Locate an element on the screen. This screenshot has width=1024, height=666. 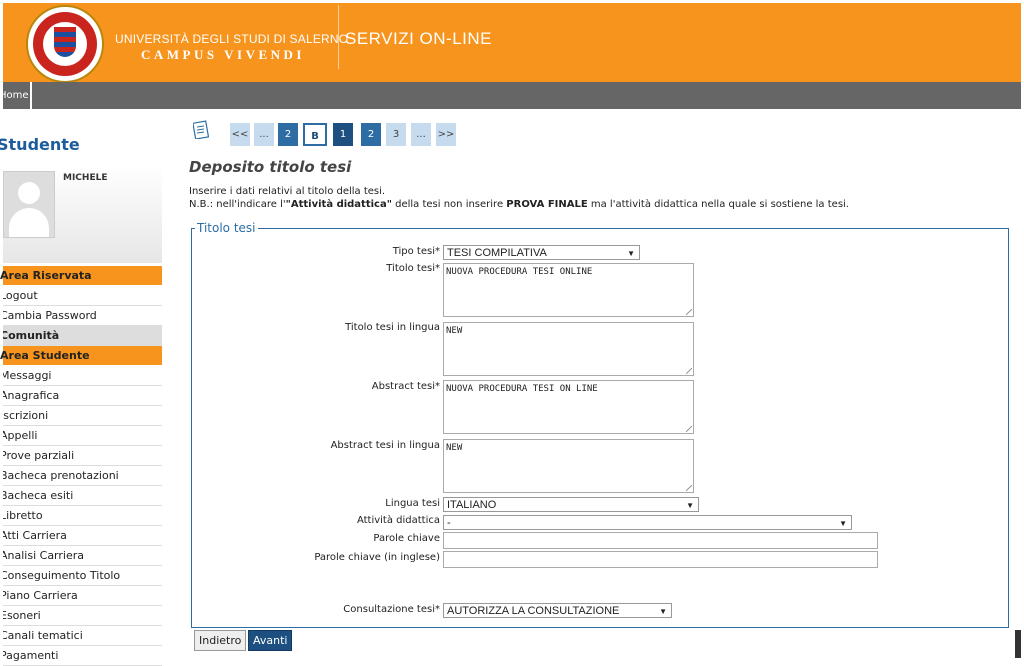
lingua-label: Lingua tesi is located at coordinates (412, 503).